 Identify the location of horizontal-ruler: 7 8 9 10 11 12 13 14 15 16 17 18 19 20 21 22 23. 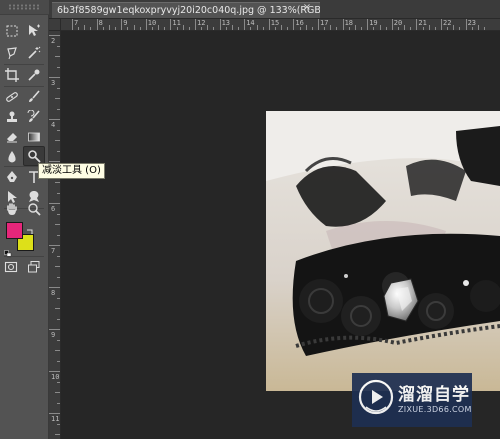
(280, 25).